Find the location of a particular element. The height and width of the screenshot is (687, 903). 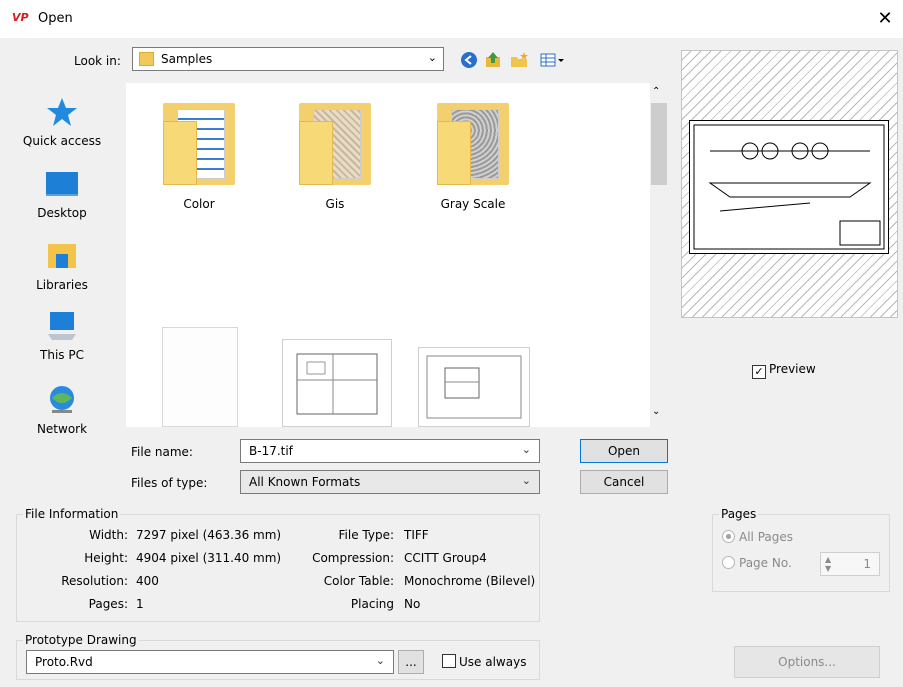

page-number-stepper: ▲ ▼ 1 is located at coordinates (850, 564).